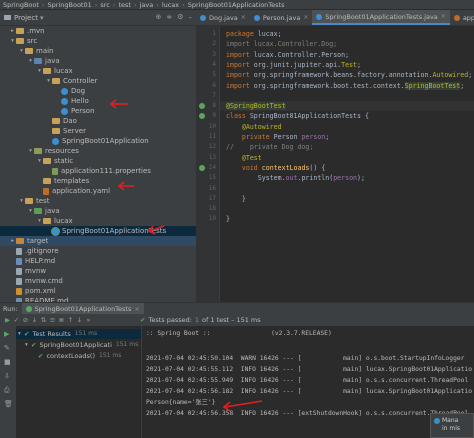 The image size is (474, 438). I want to click on tree-item: mvnw.cmd, so click(98, 281).